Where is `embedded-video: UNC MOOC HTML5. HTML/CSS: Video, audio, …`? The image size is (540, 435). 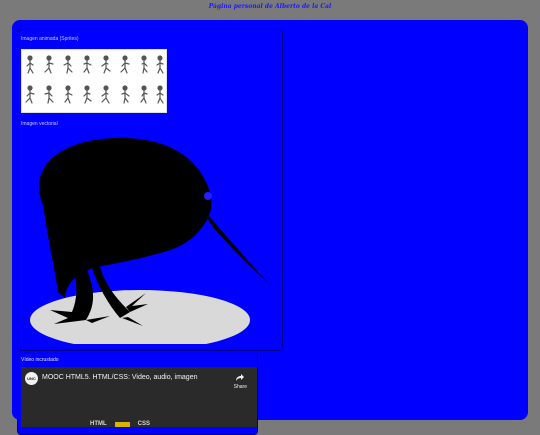 embedded-video: UNC MOOC HTML5. HTML/CSS: Video, audio, … is located at coordinates (139, 397).